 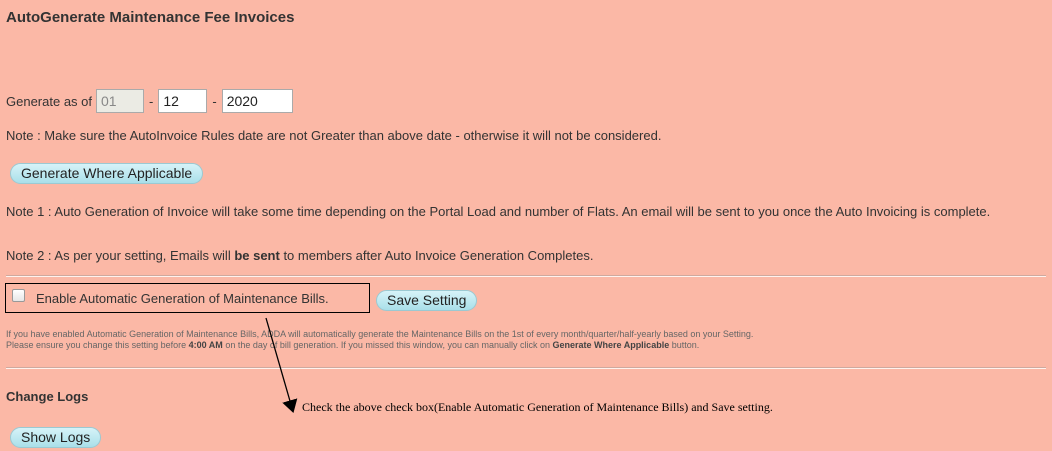 I want to click on arrow-line, so click(x=281, y=365).